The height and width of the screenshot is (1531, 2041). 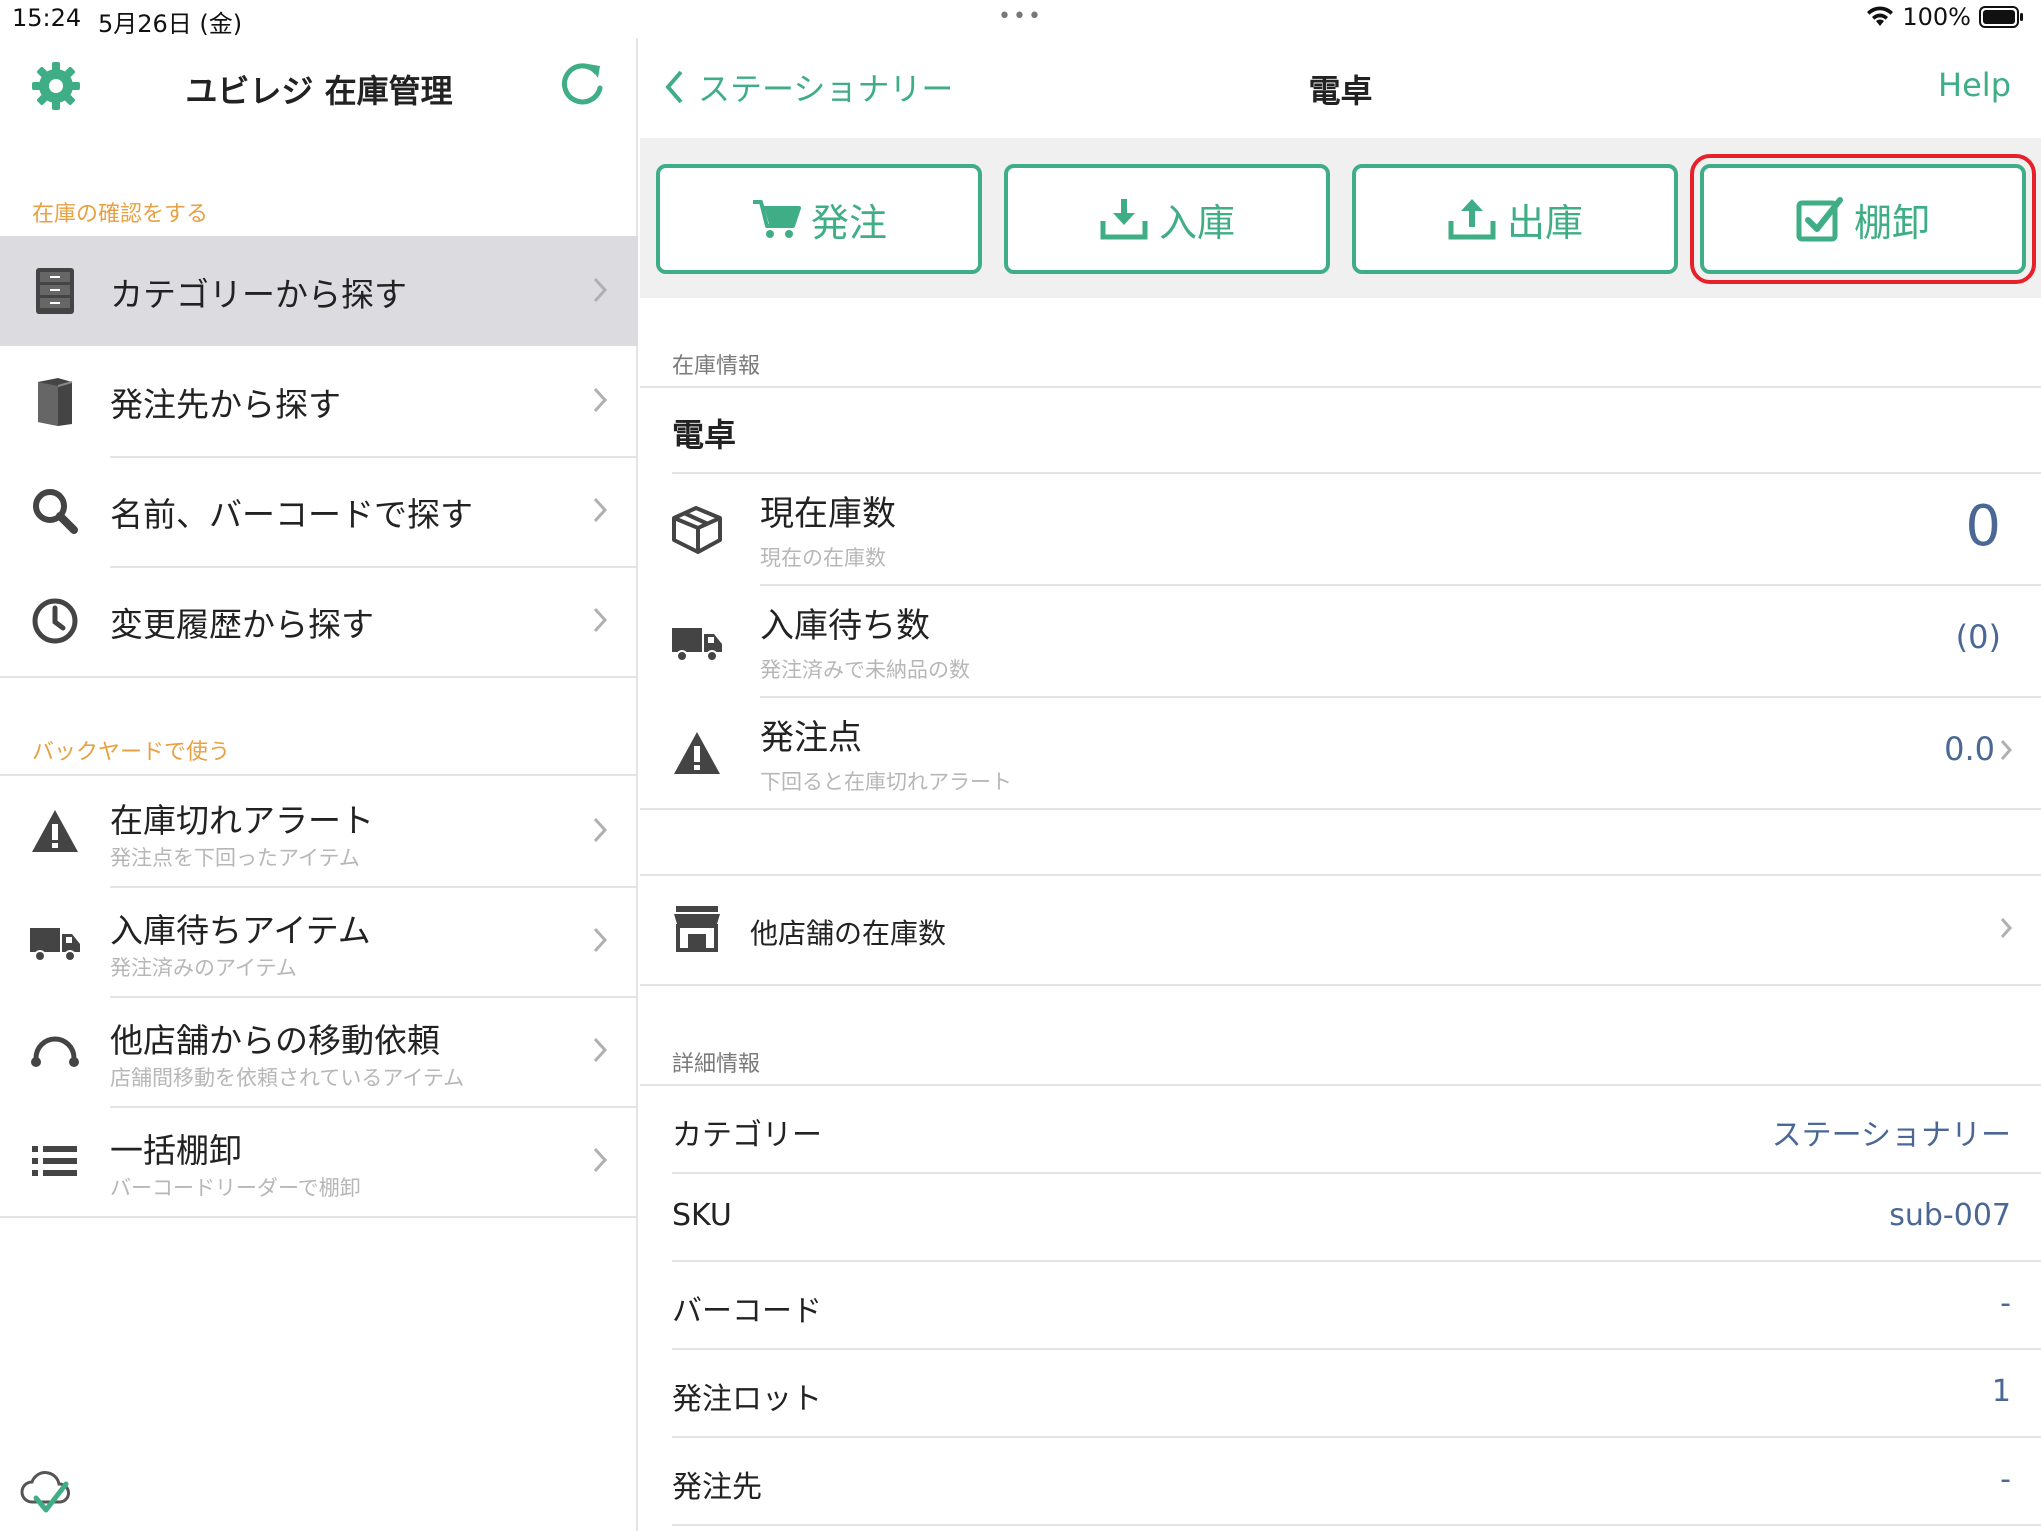 What do you see at coordinates (697, 529) in the screenshot?
I see `box-icon` at bounding box center [697, 529].